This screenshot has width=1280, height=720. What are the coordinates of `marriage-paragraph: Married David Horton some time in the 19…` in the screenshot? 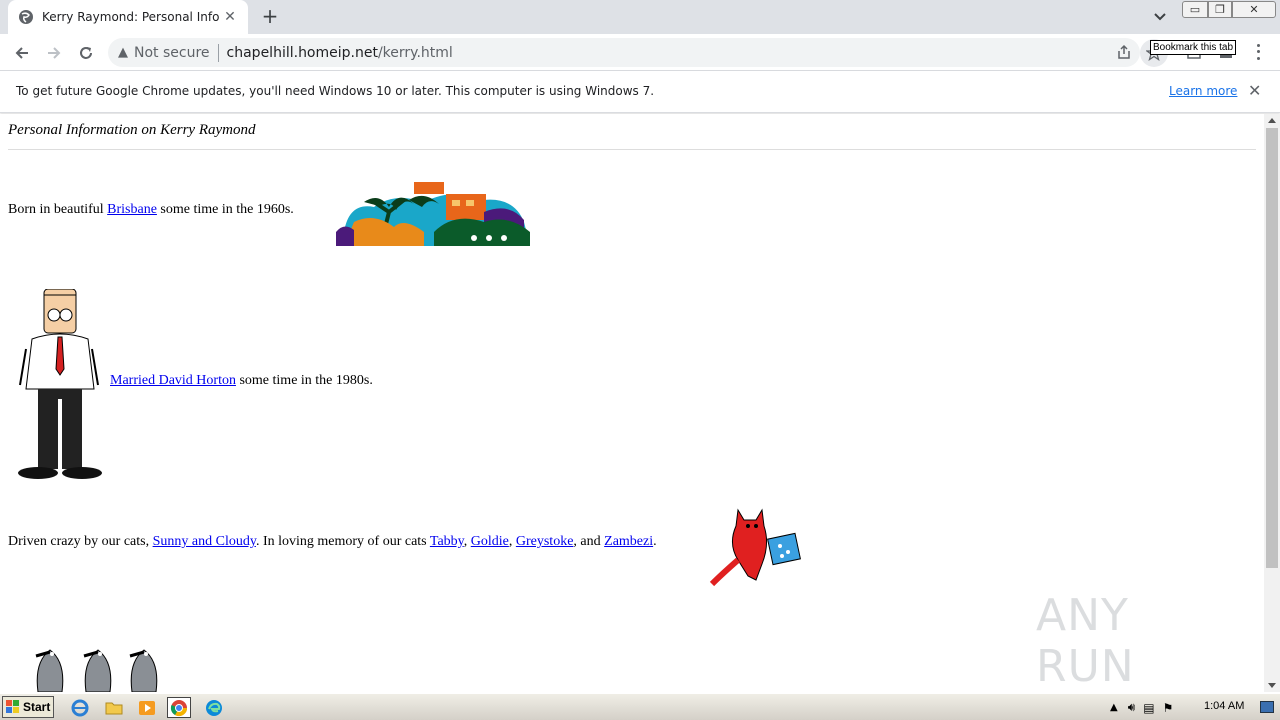 It's located at (241, 381).